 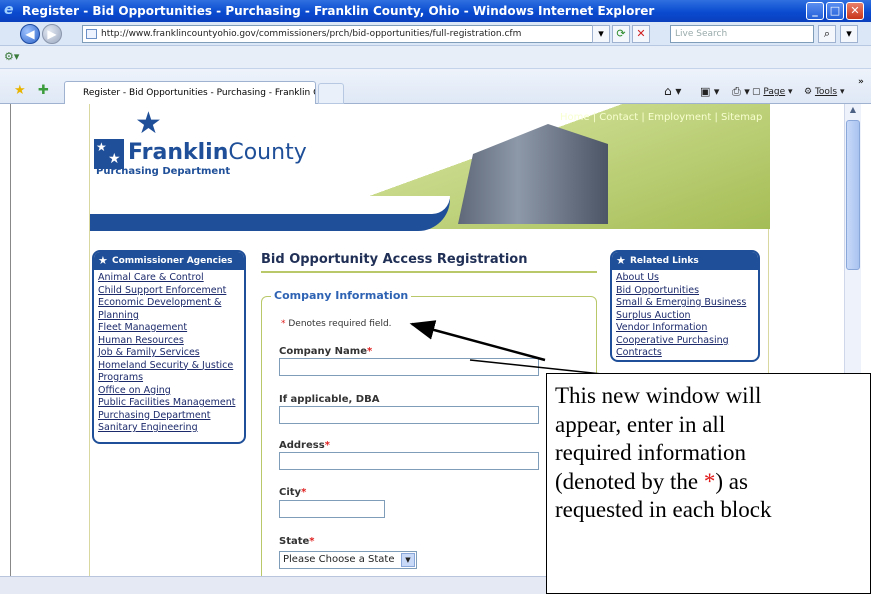 What do you see at coordinates (629, 481) in the screenshot?
I see `callout-text: (denoted by the` at bounding box center [629, 481].